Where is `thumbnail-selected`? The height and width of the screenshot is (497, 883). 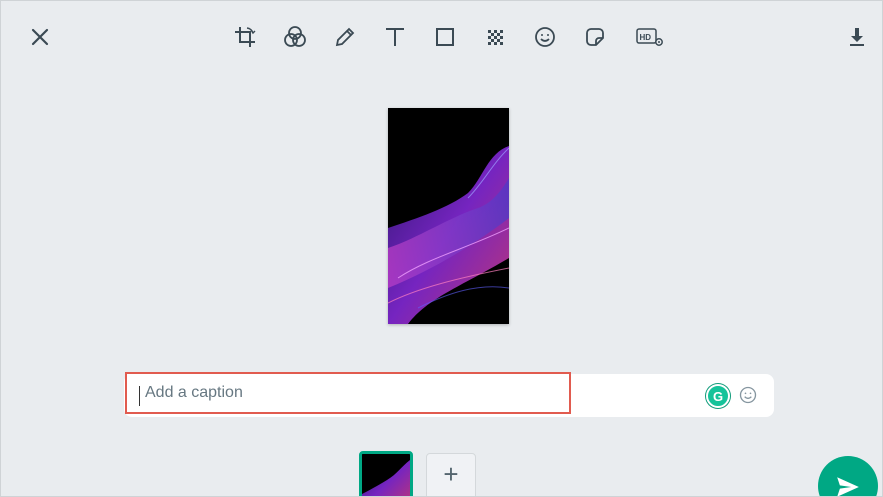
thumbnail-selected is located at coordinates (386, 473).